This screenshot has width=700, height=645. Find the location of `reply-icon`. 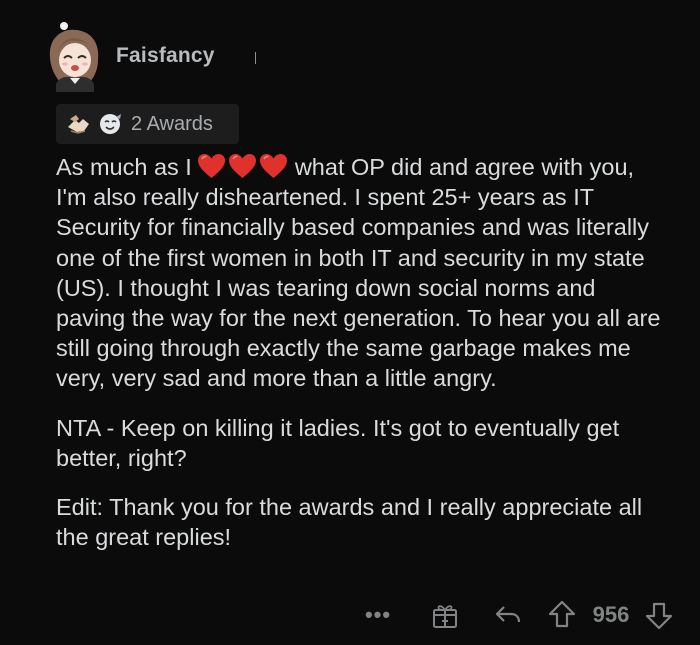

reply-icon is located at coordinates (508, 614).